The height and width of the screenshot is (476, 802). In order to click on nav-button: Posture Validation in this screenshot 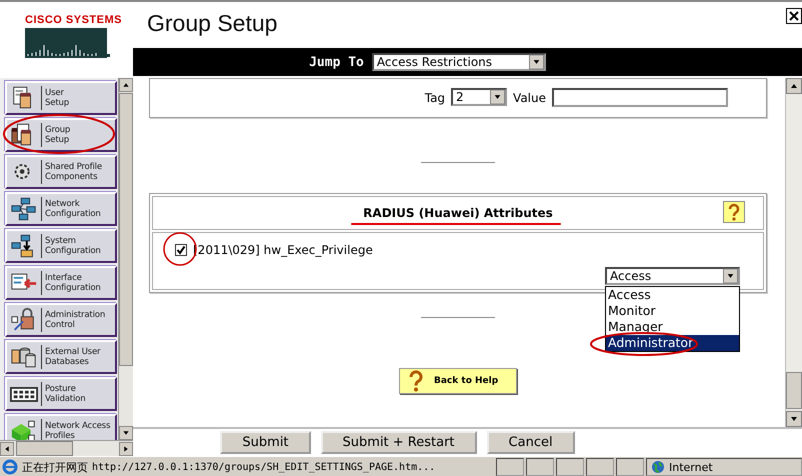, I will do `click(61, 394)`.